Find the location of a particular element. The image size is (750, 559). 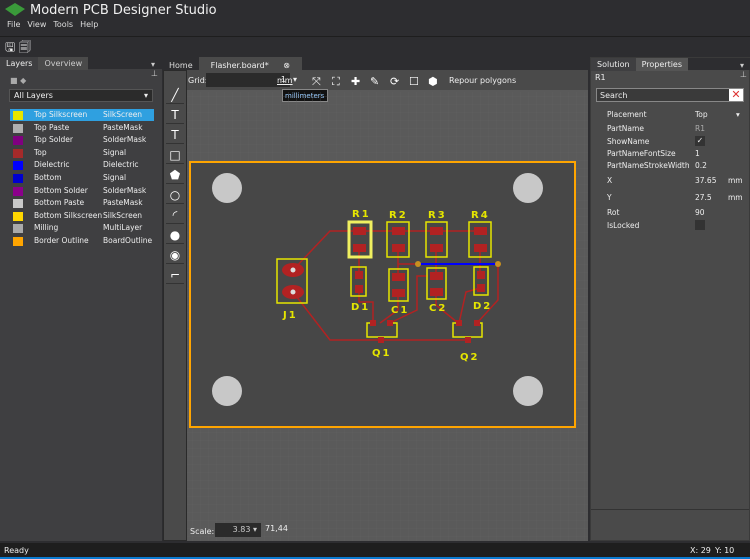

menu-view: View is located at coordinates (36, 24).